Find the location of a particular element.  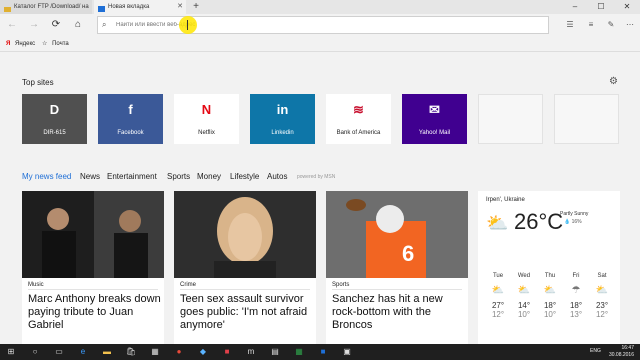

partly-sunny-icon: ⛅ is located at coordinates (497, 223).